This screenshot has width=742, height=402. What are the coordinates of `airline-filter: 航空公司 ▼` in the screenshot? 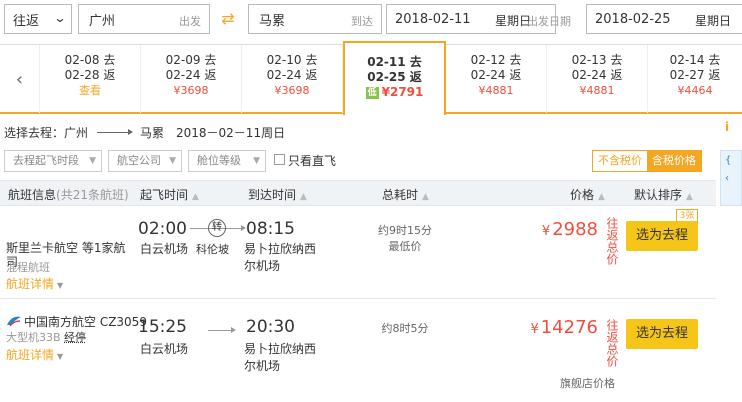 It's located at (145, 161).